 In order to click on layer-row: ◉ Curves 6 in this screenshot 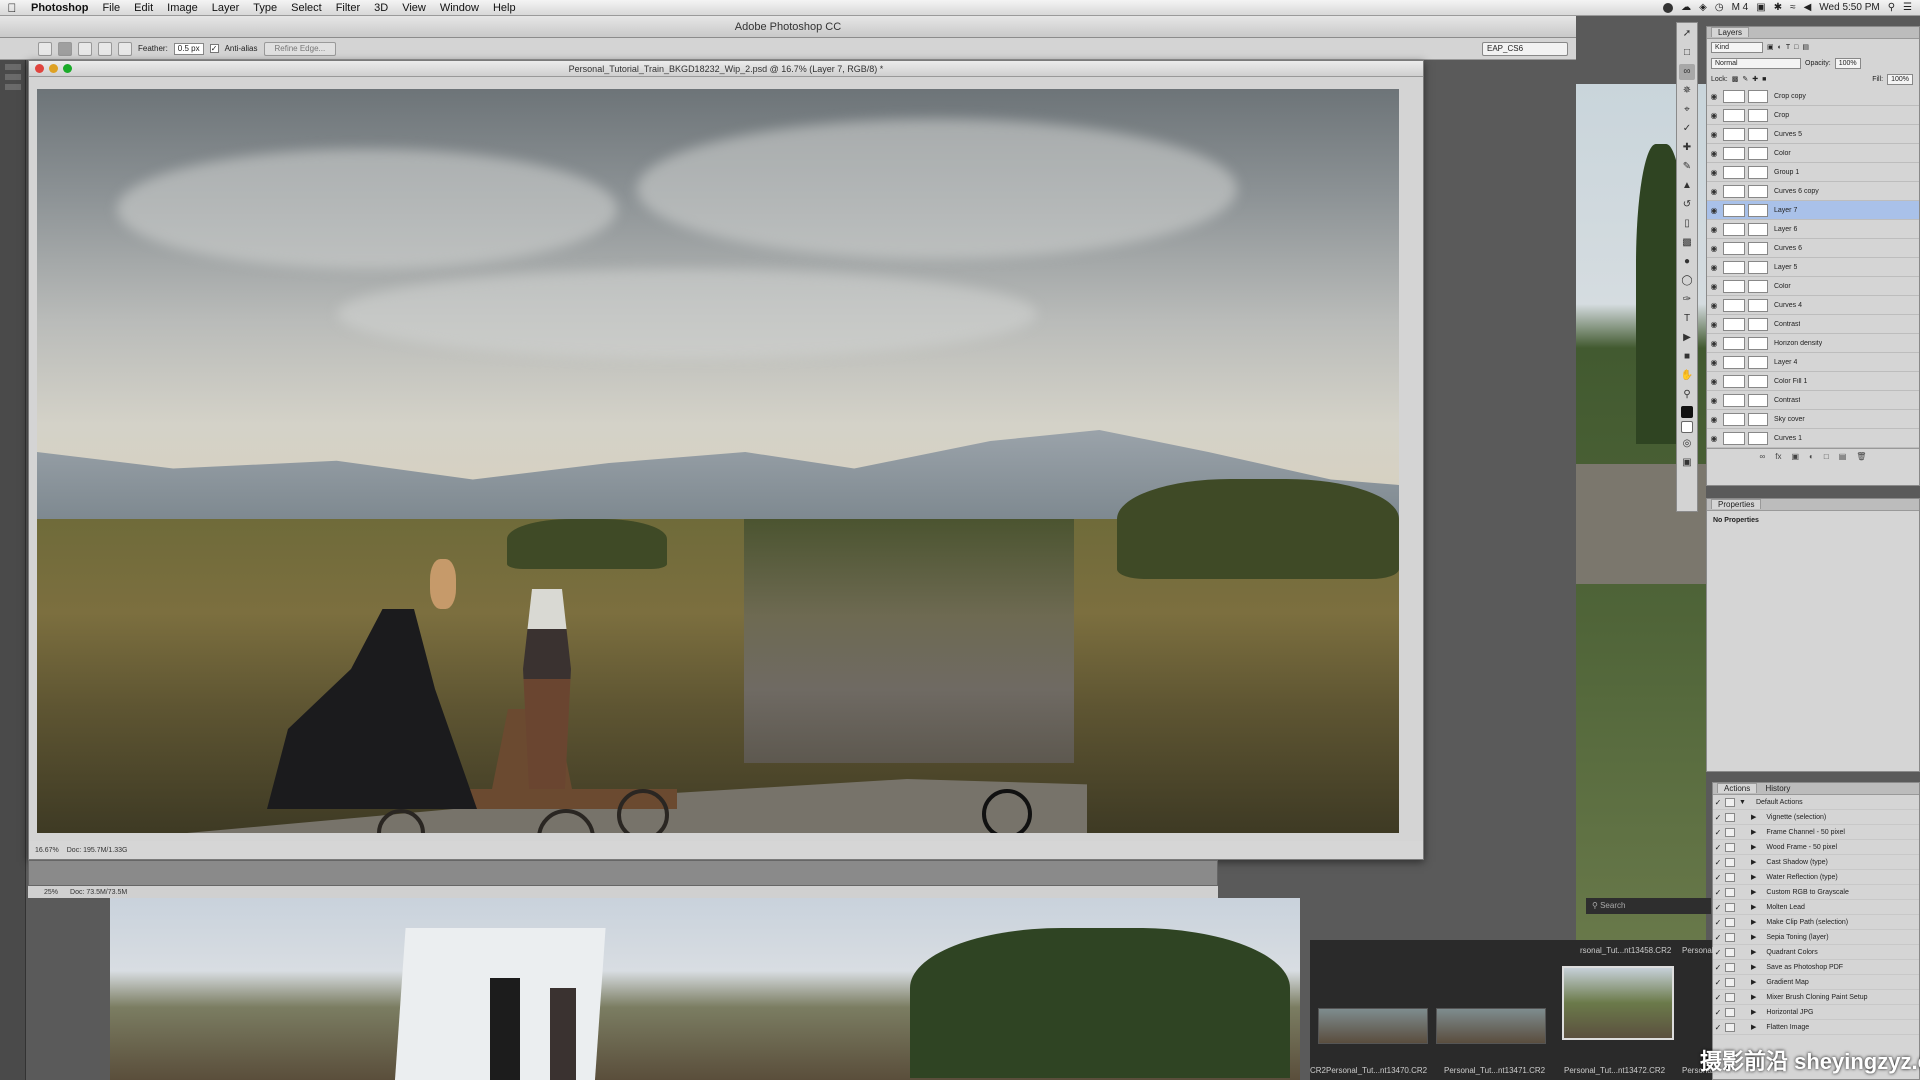, I will do `click(1813, 248)`.